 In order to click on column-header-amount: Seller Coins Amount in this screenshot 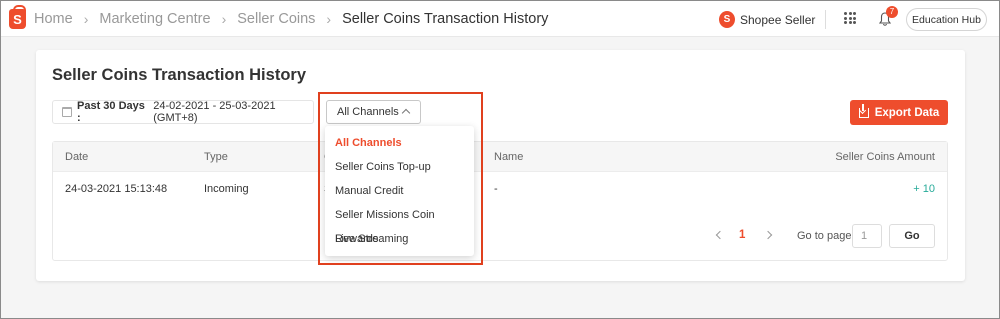, I will do `click(885, 157)`.